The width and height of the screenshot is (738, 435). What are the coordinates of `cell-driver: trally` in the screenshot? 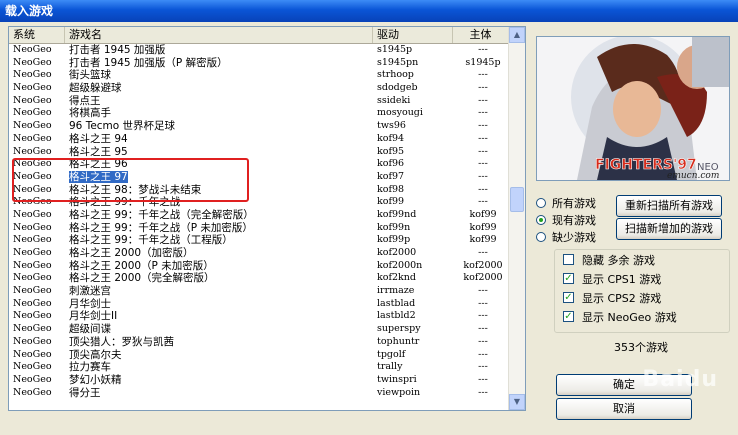 It's located at (390, 367).